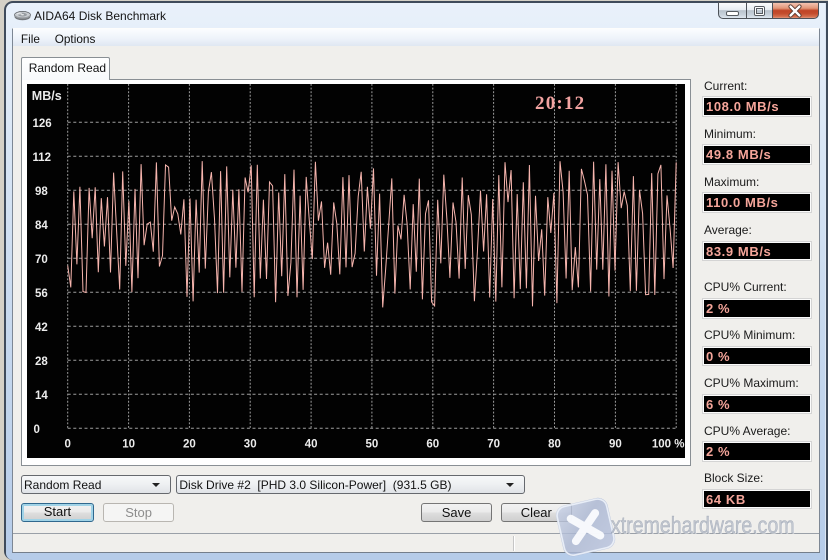 This screenshot has width=828, height=560. I want to click on svg-text: 60, so click(432, 445).